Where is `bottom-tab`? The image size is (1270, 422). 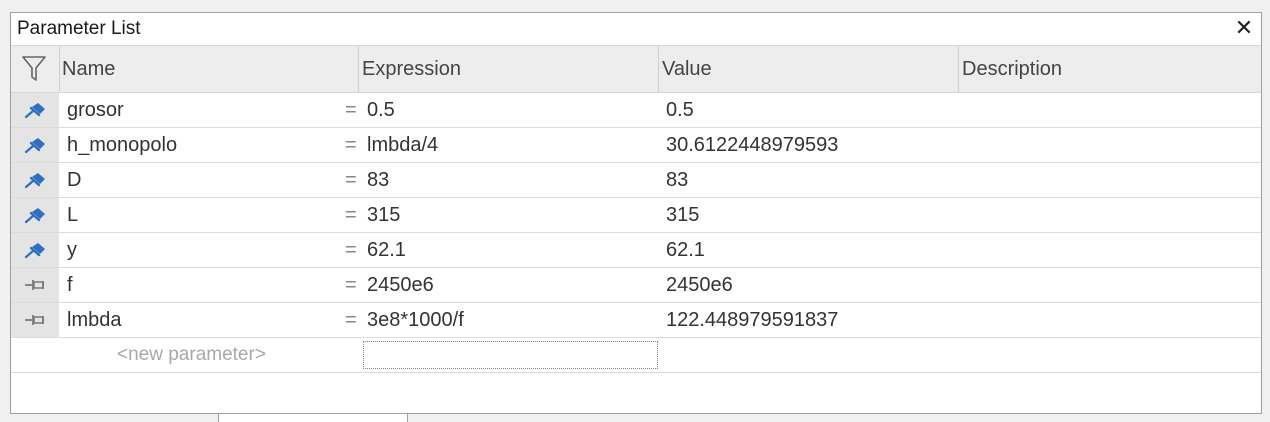
bottom-tab is located at coordinates (313, 418).